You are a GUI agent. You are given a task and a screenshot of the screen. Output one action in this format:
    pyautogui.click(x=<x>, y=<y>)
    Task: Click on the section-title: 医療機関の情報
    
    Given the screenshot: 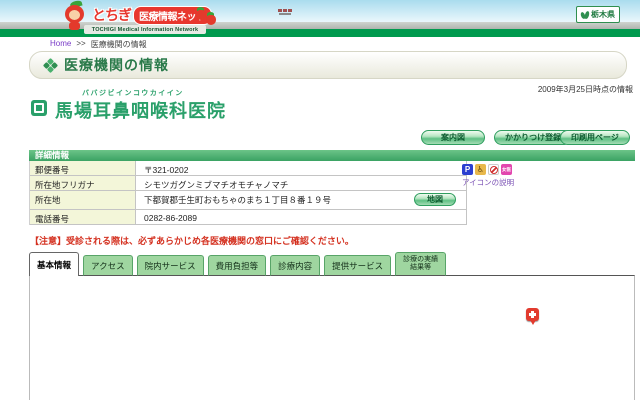 What is the action you would take?
    pyautogui.click(x=116, y=65)
    